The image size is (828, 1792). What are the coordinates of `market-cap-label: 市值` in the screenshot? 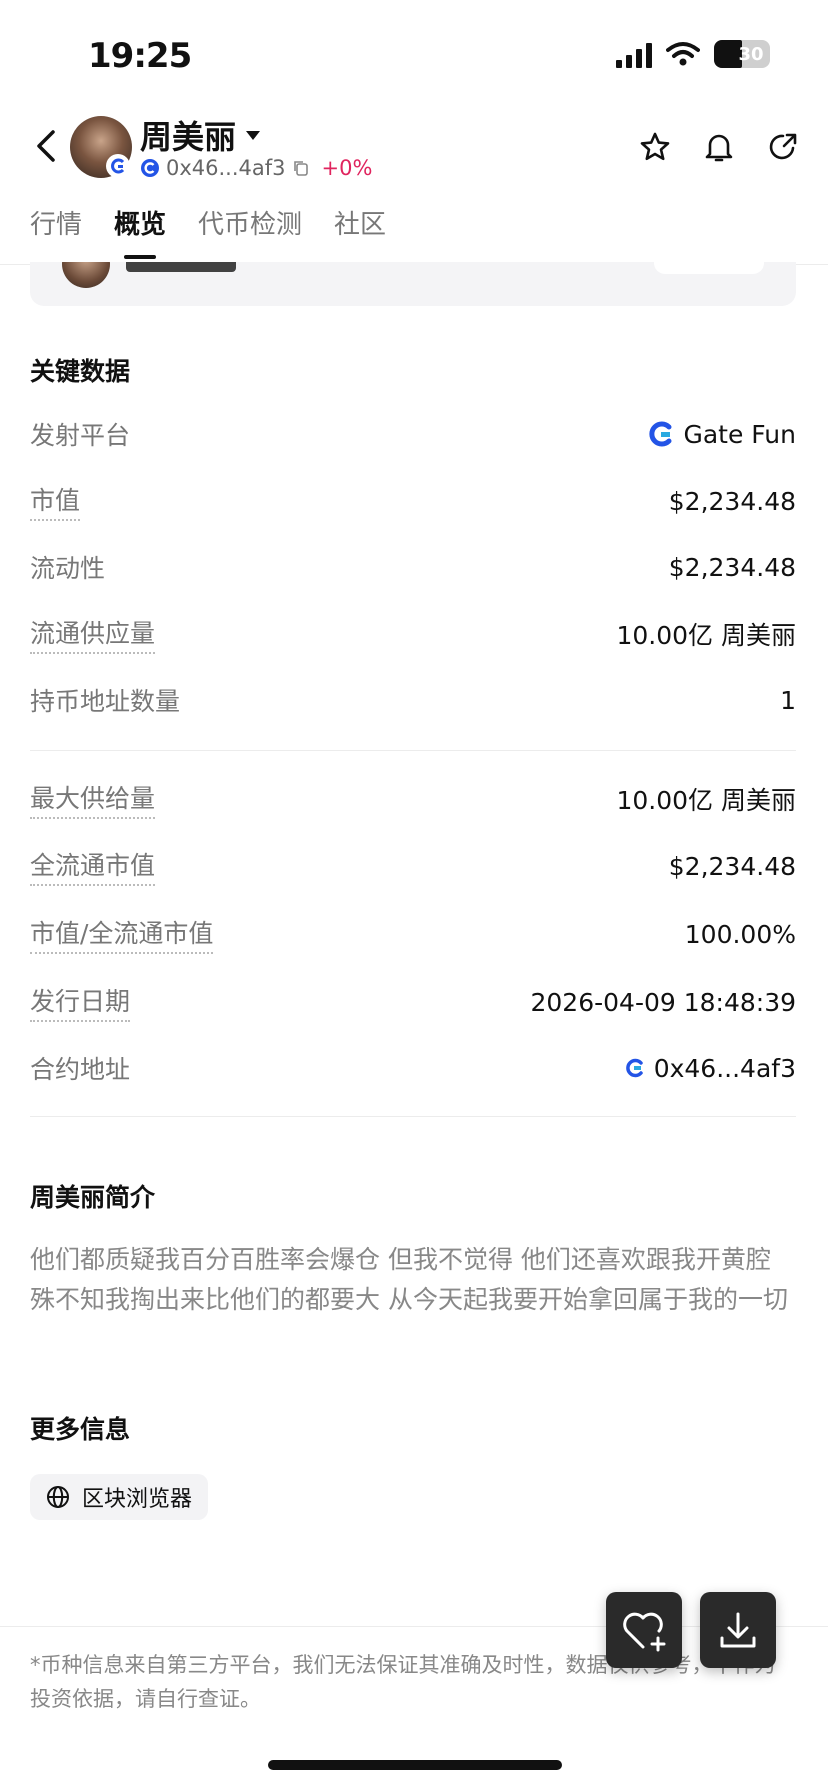 It's located at (55, 501).